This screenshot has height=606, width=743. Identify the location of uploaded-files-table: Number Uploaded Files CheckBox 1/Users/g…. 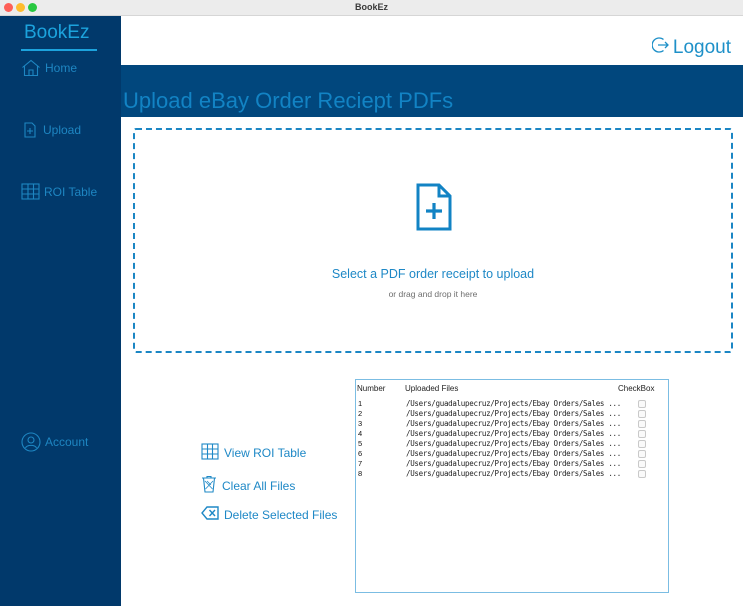
(512, 486).